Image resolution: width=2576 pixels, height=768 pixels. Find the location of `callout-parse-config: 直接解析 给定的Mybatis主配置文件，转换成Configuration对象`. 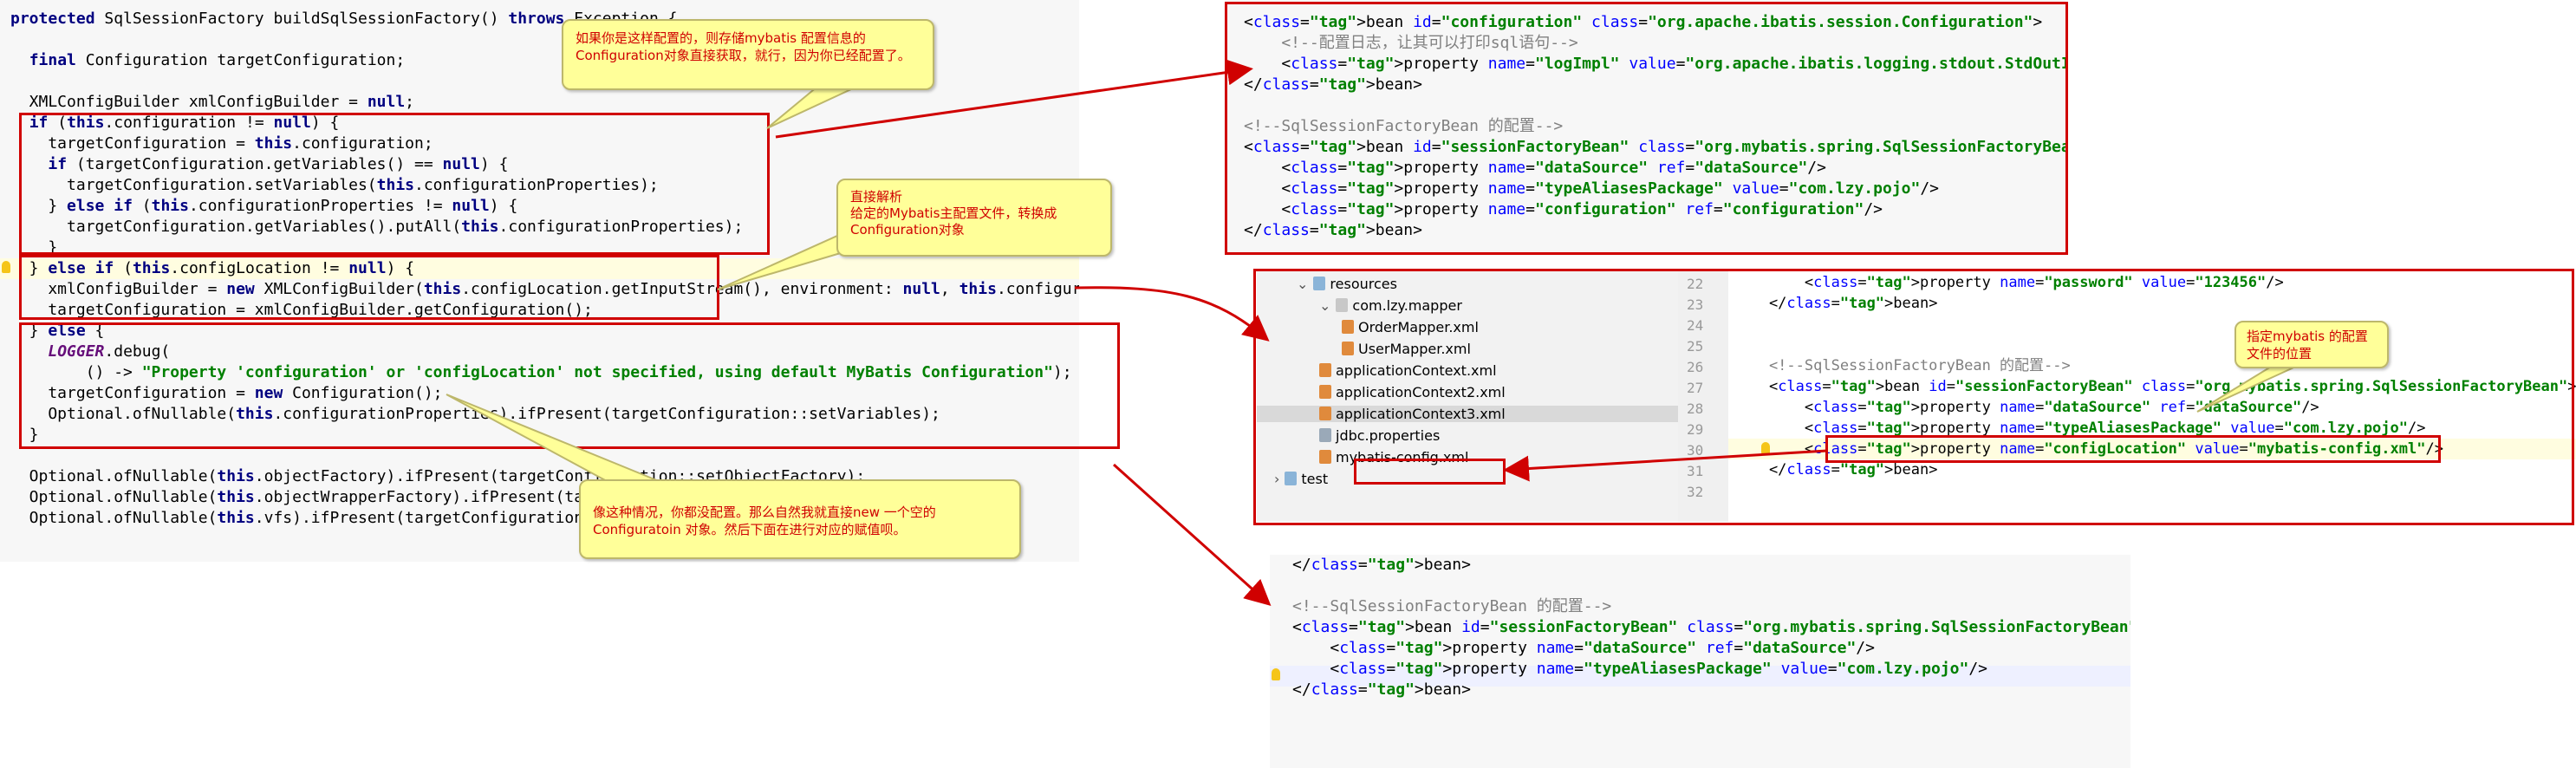

callout-parse-config: 直接解析 给定的Mybatis主配置文件，转换成Configuration对象 is located at coordinates (974, 218).